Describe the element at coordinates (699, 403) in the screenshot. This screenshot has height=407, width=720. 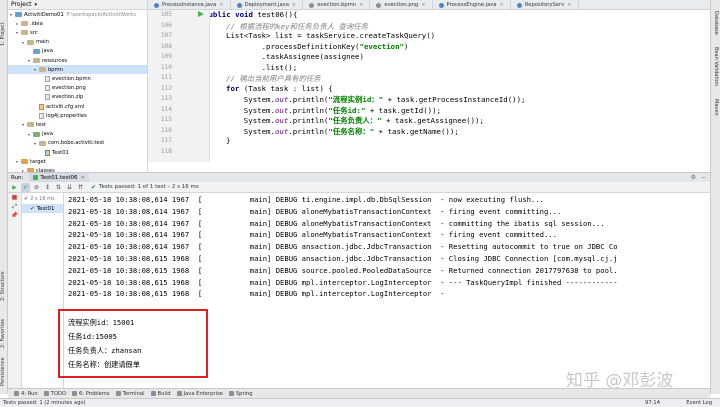
I see `event-log-button: Event Log` at that location.